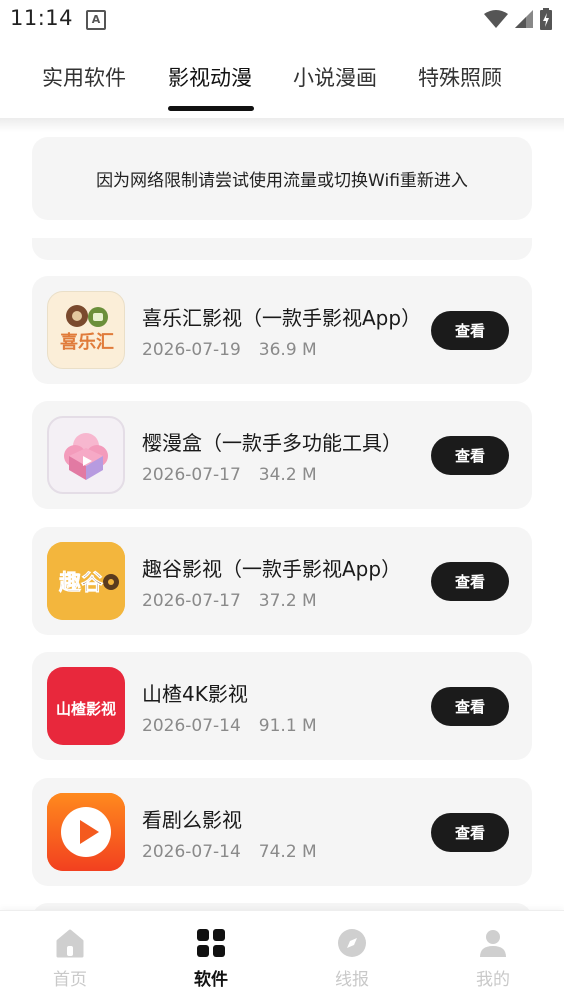 The image size is (564, 1005). I want to click on nav-news-label: 线报, so click(352, 980).